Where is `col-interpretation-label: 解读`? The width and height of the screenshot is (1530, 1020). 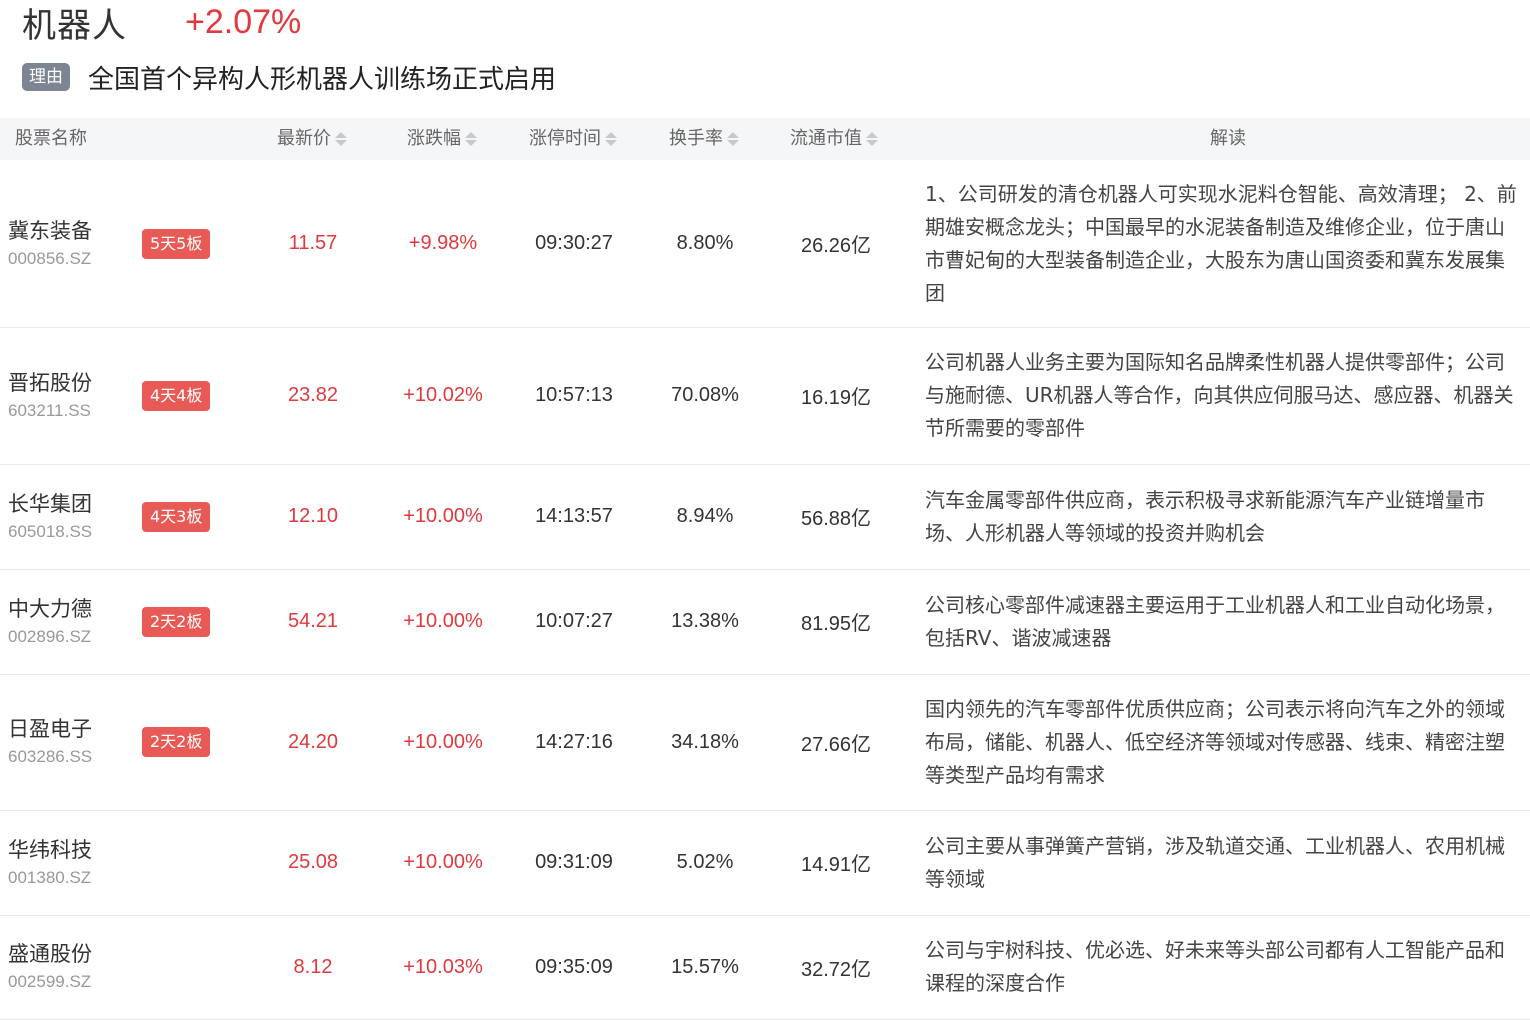 col-interpretation-label: 解读 is located at coordinates (1228, 138).